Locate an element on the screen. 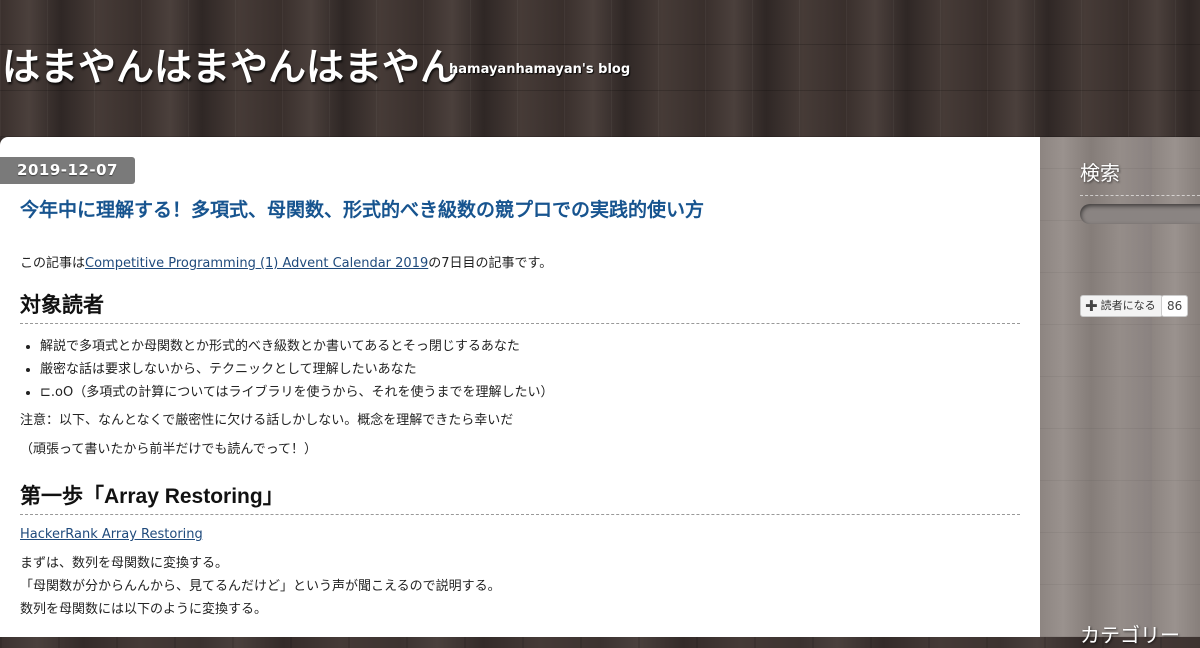  hackerrank-link: HackerRank Array Restoring is located at coordinates (111, 534).